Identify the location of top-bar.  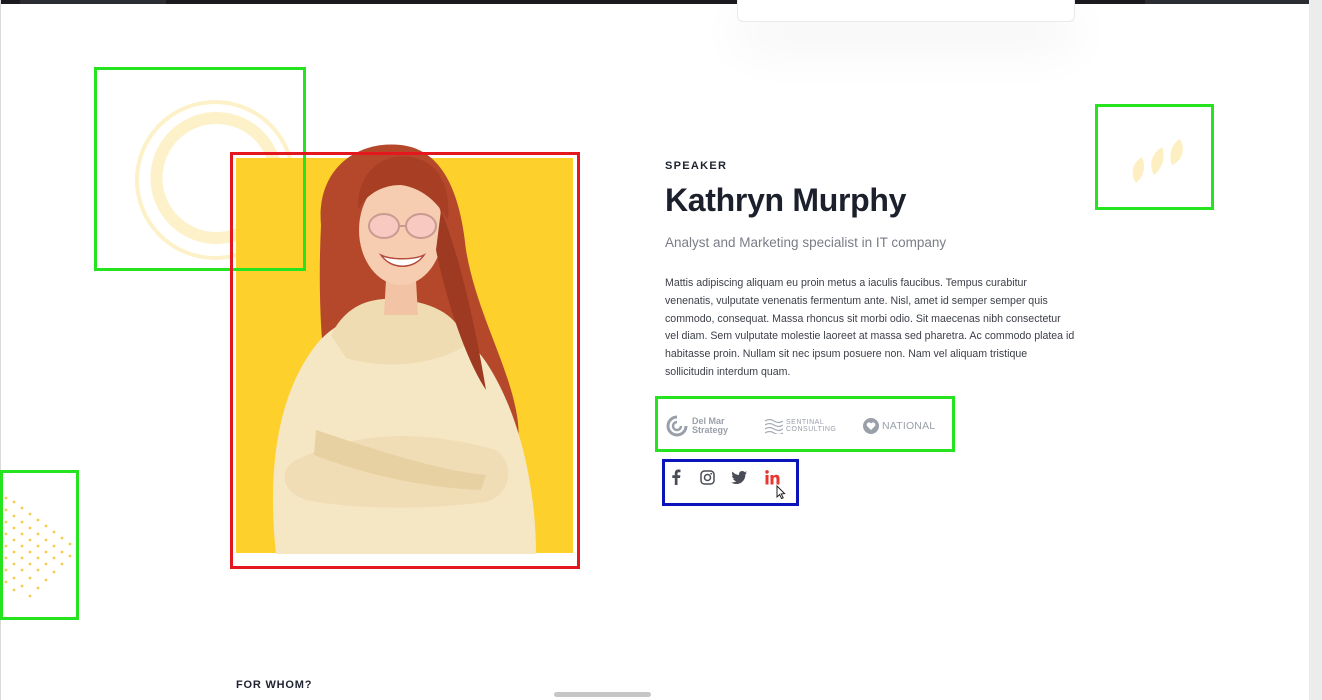
(661, 2).